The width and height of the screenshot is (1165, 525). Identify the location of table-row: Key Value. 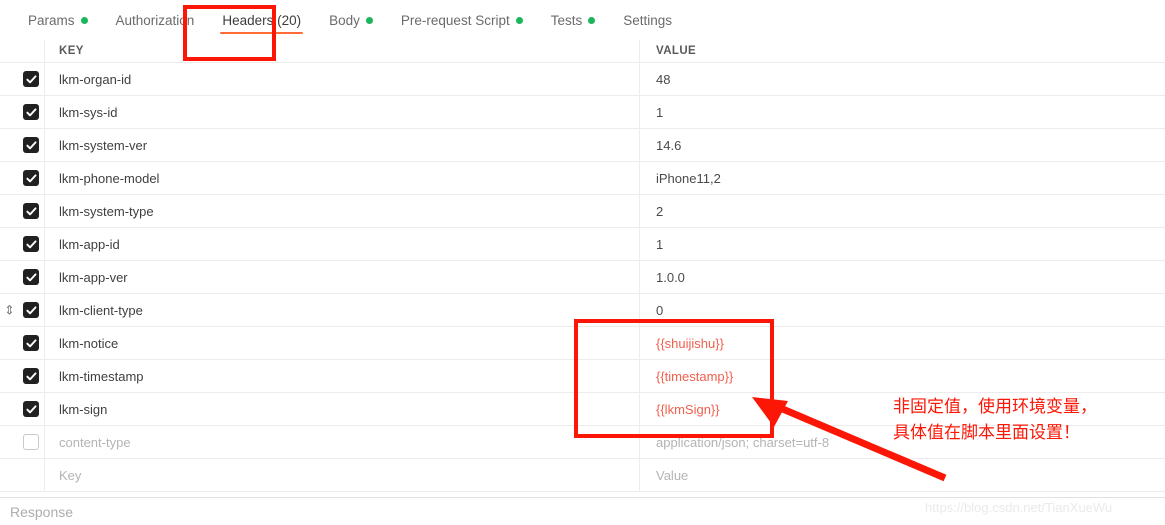
(582, 475).